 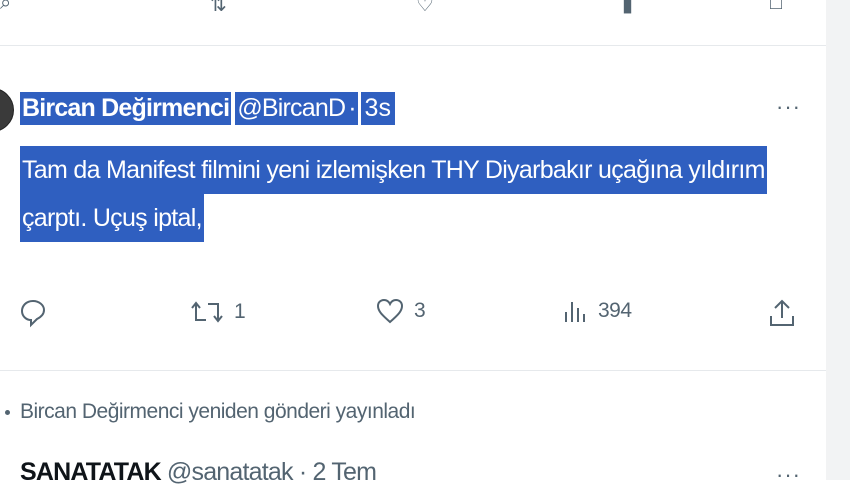 What do you see at coordinates (207, 312) in the screenshot?
I see `repost-icon` at bounding box center [207, 312].